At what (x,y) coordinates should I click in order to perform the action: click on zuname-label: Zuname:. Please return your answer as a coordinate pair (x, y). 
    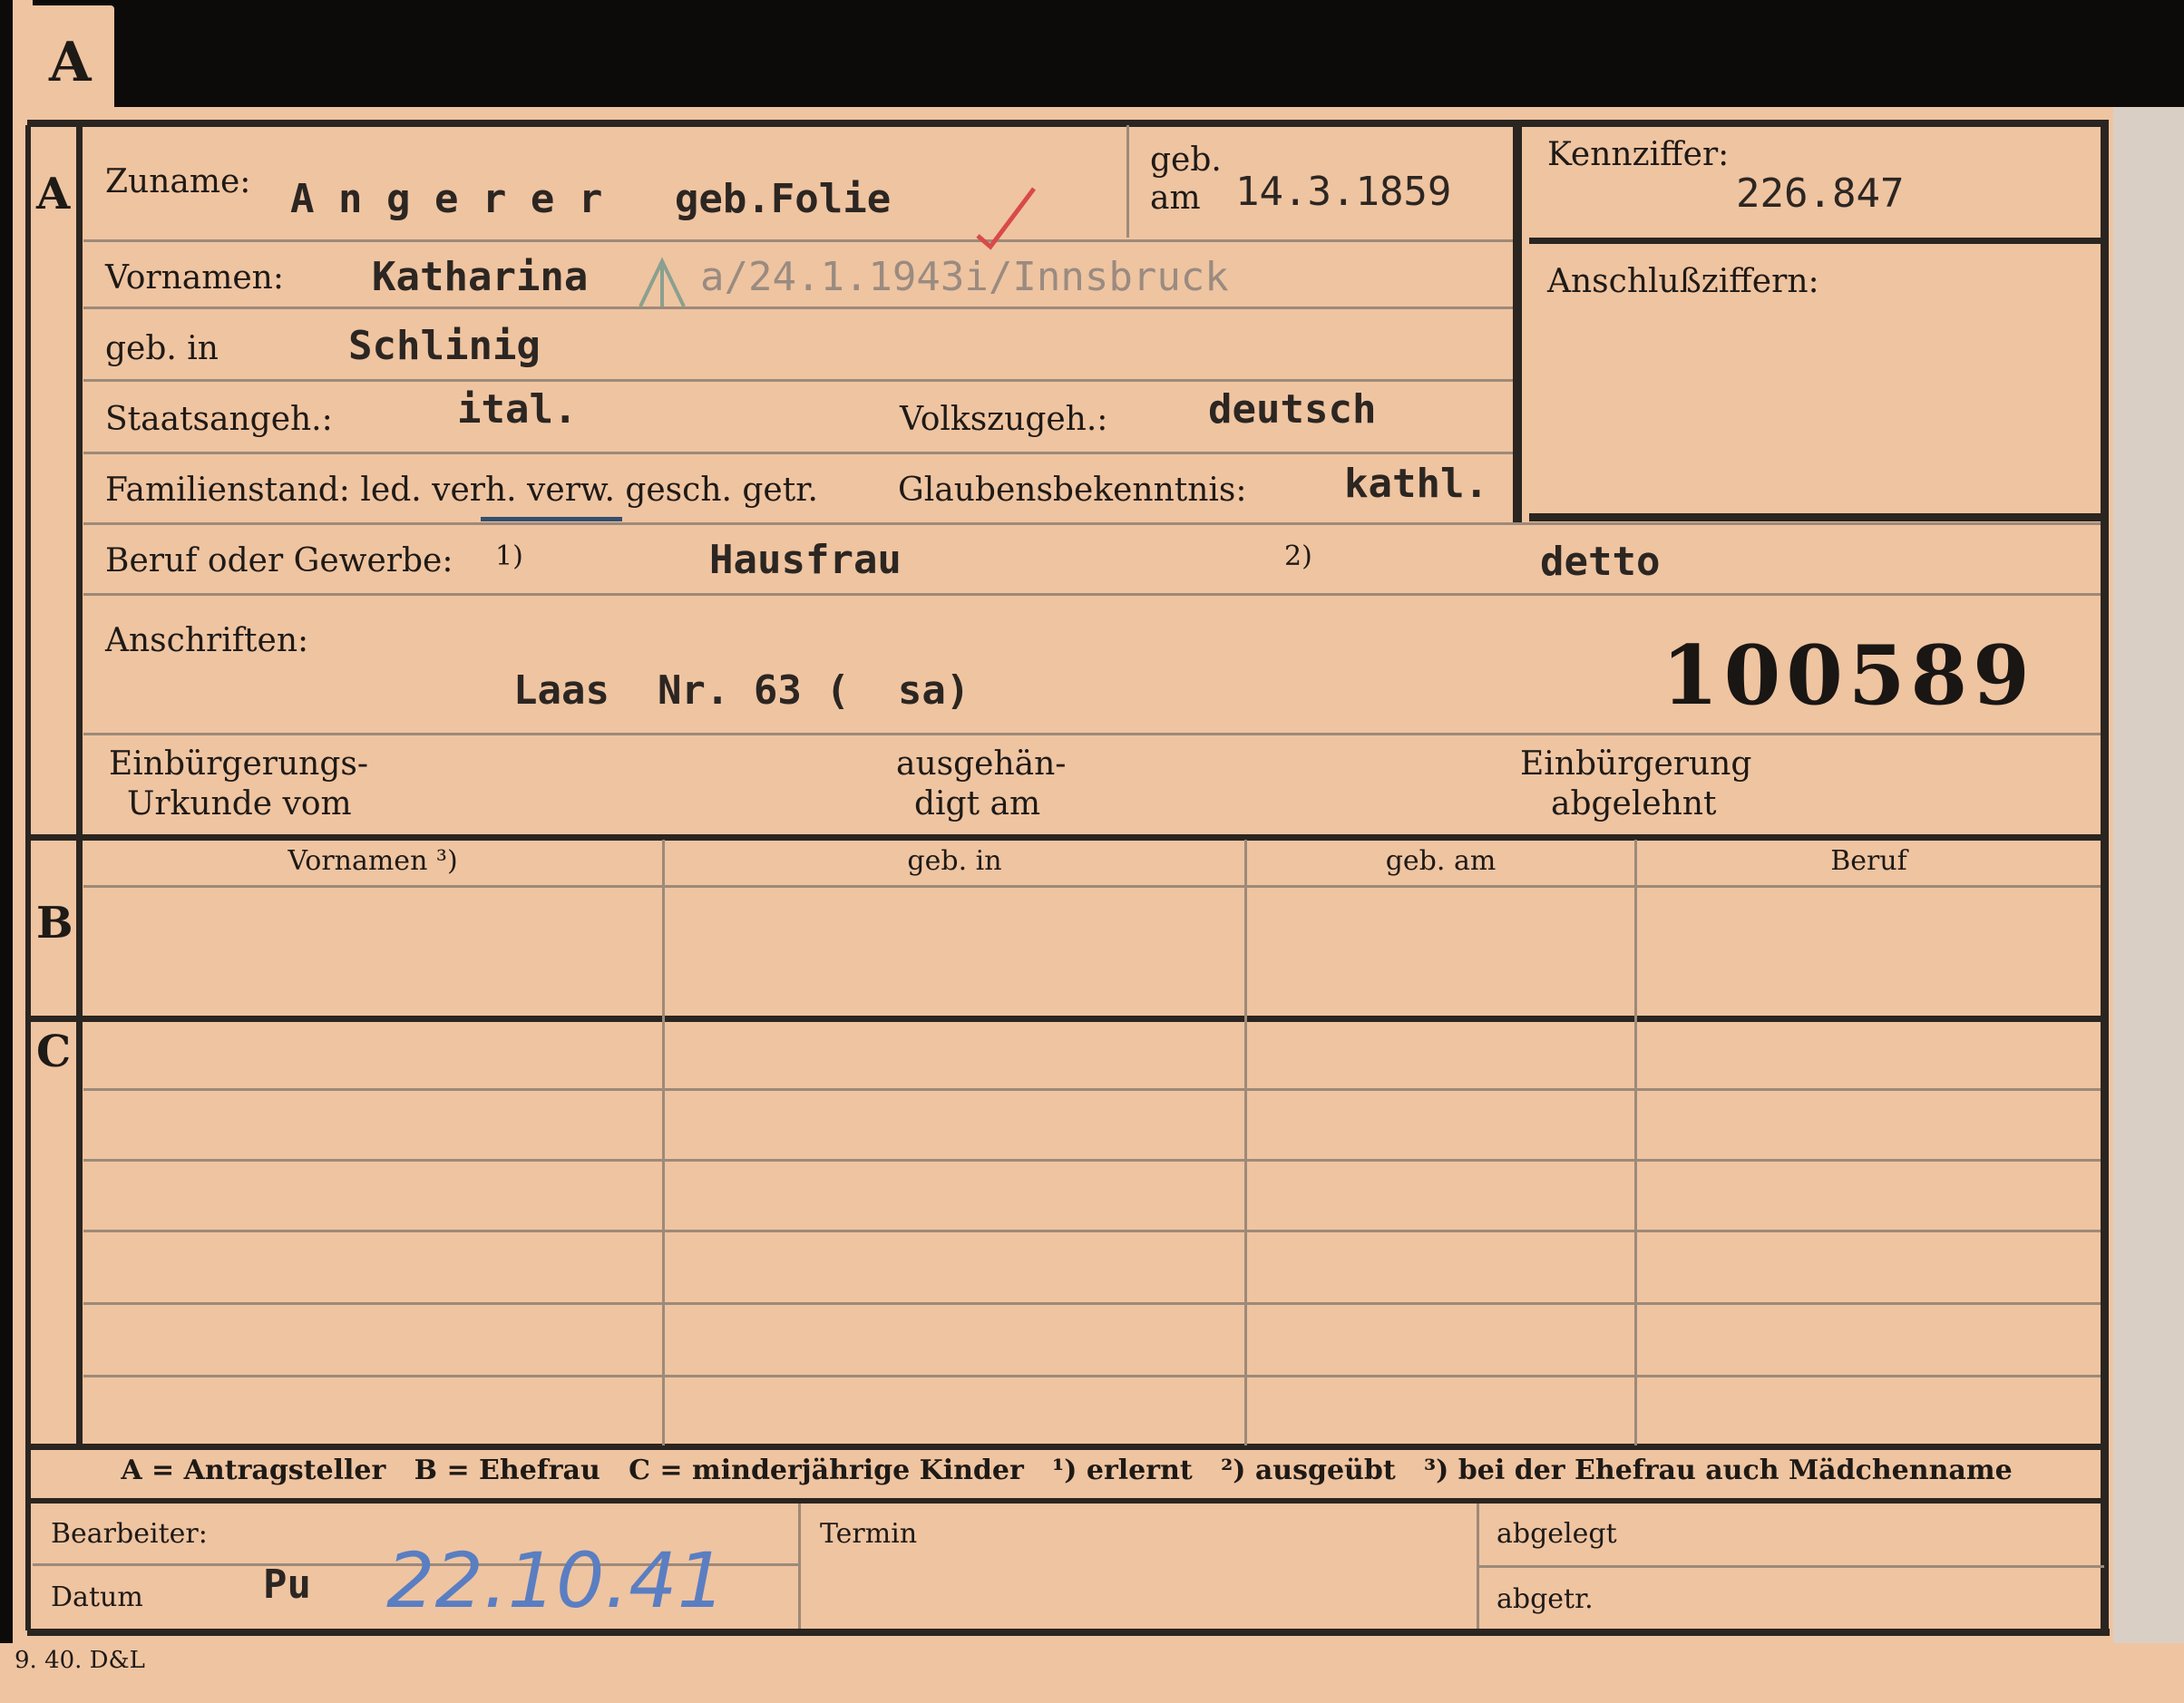
    Looking at the image, I should click on (178, 181).